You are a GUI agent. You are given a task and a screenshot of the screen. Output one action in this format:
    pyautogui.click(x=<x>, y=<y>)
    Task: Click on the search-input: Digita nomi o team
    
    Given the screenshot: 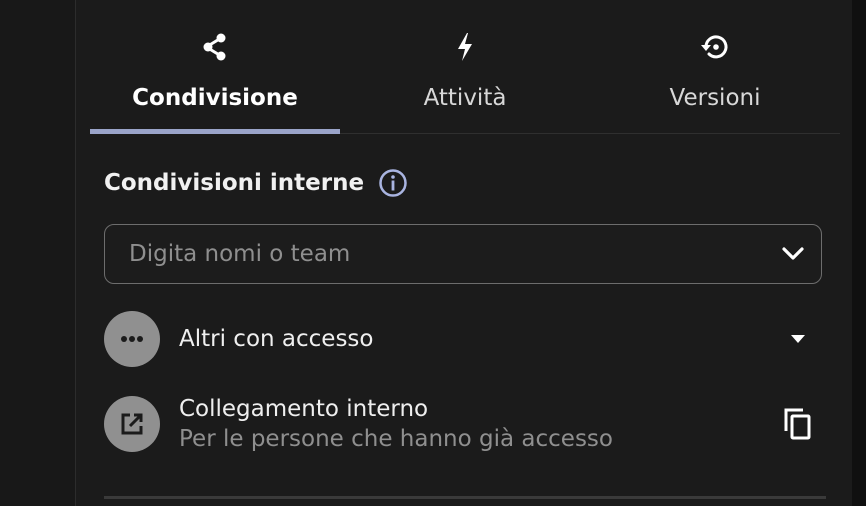 What is the action you would take?
    pyautogui.click(x=463, y=254)
    